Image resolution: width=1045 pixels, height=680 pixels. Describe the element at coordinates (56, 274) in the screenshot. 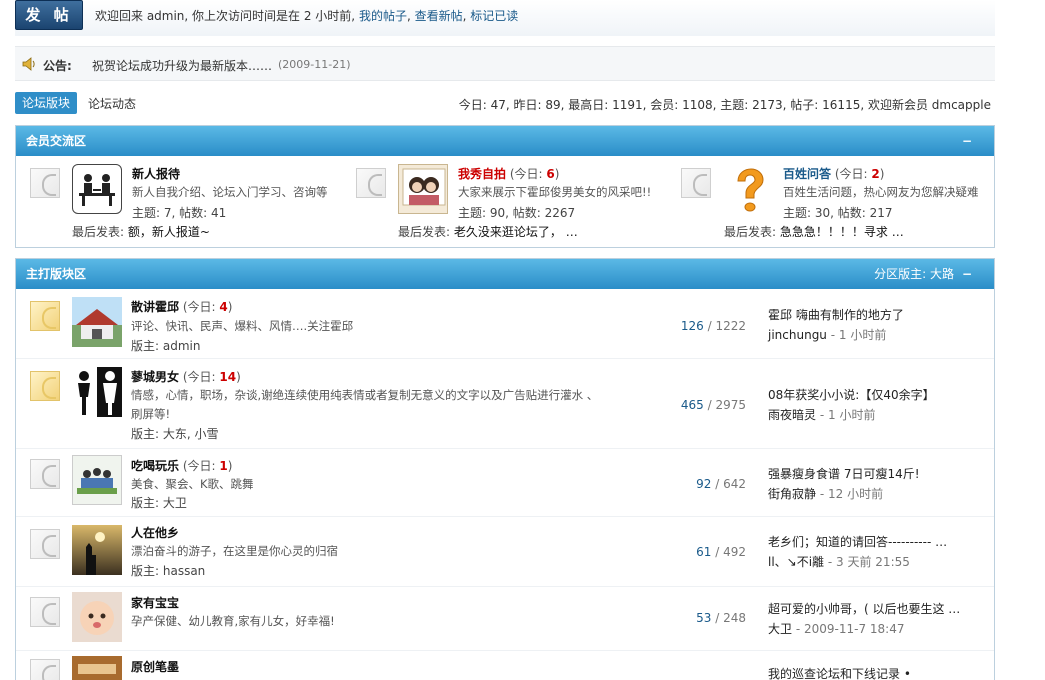

I see `section-title: 主打版块区` at that location.